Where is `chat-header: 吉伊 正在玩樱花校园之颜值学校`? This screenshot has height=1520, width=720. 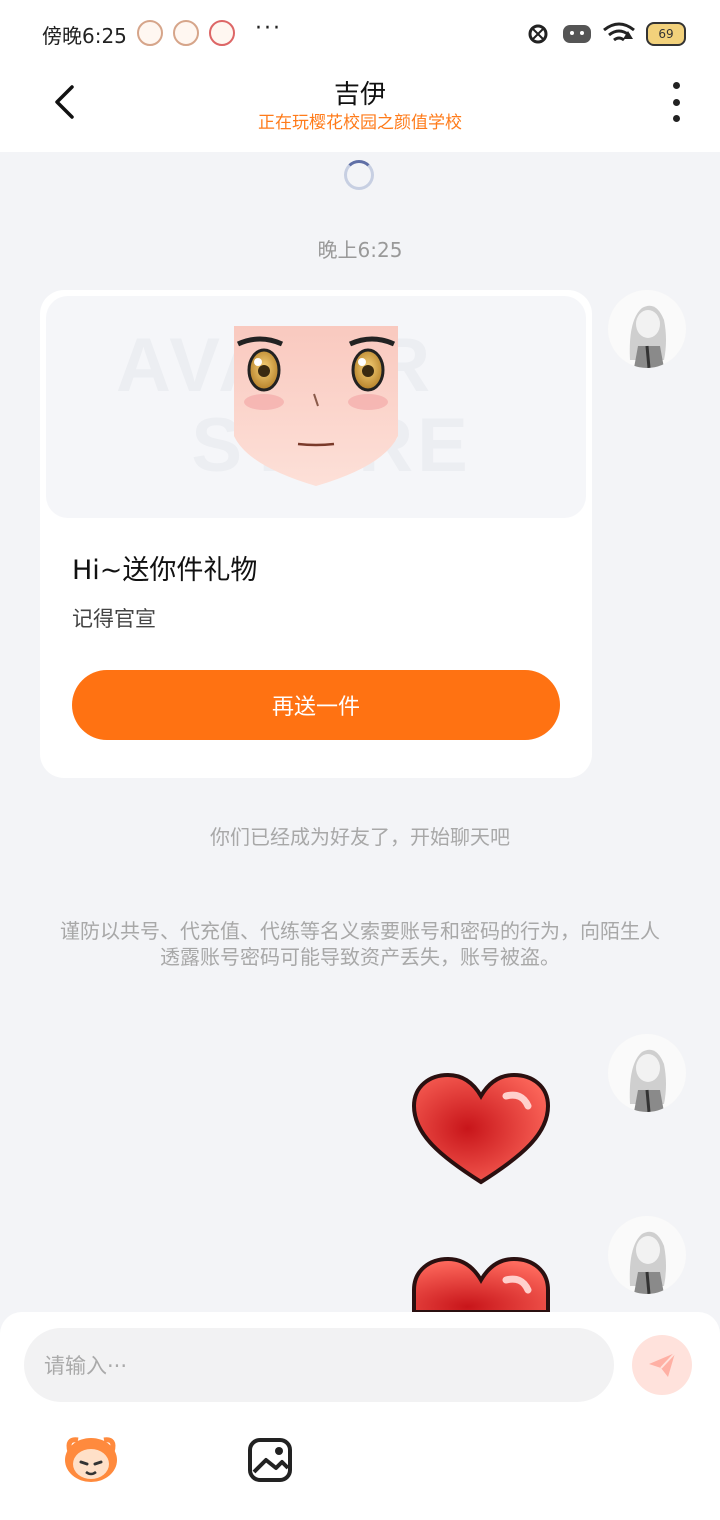 chat-header: 吉伊 正在玩樱花校园之颜值学校 is located at coordinates (360, 110).